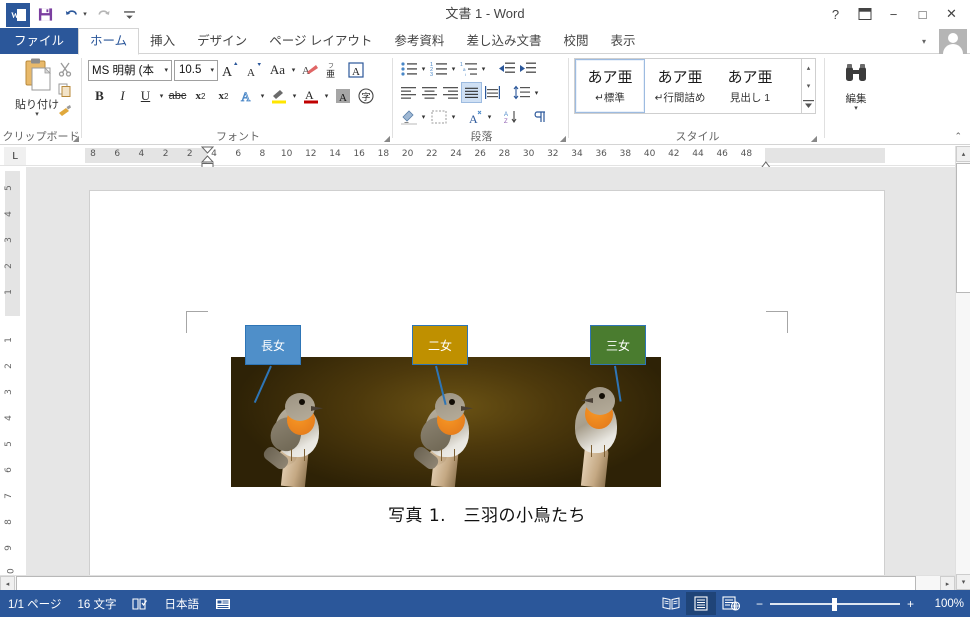 The height and width of the screenshot is (617, 970). Describe the element at coordinates (759, 604) in the screenshot. I see `zoom-out-button: −` at that location.